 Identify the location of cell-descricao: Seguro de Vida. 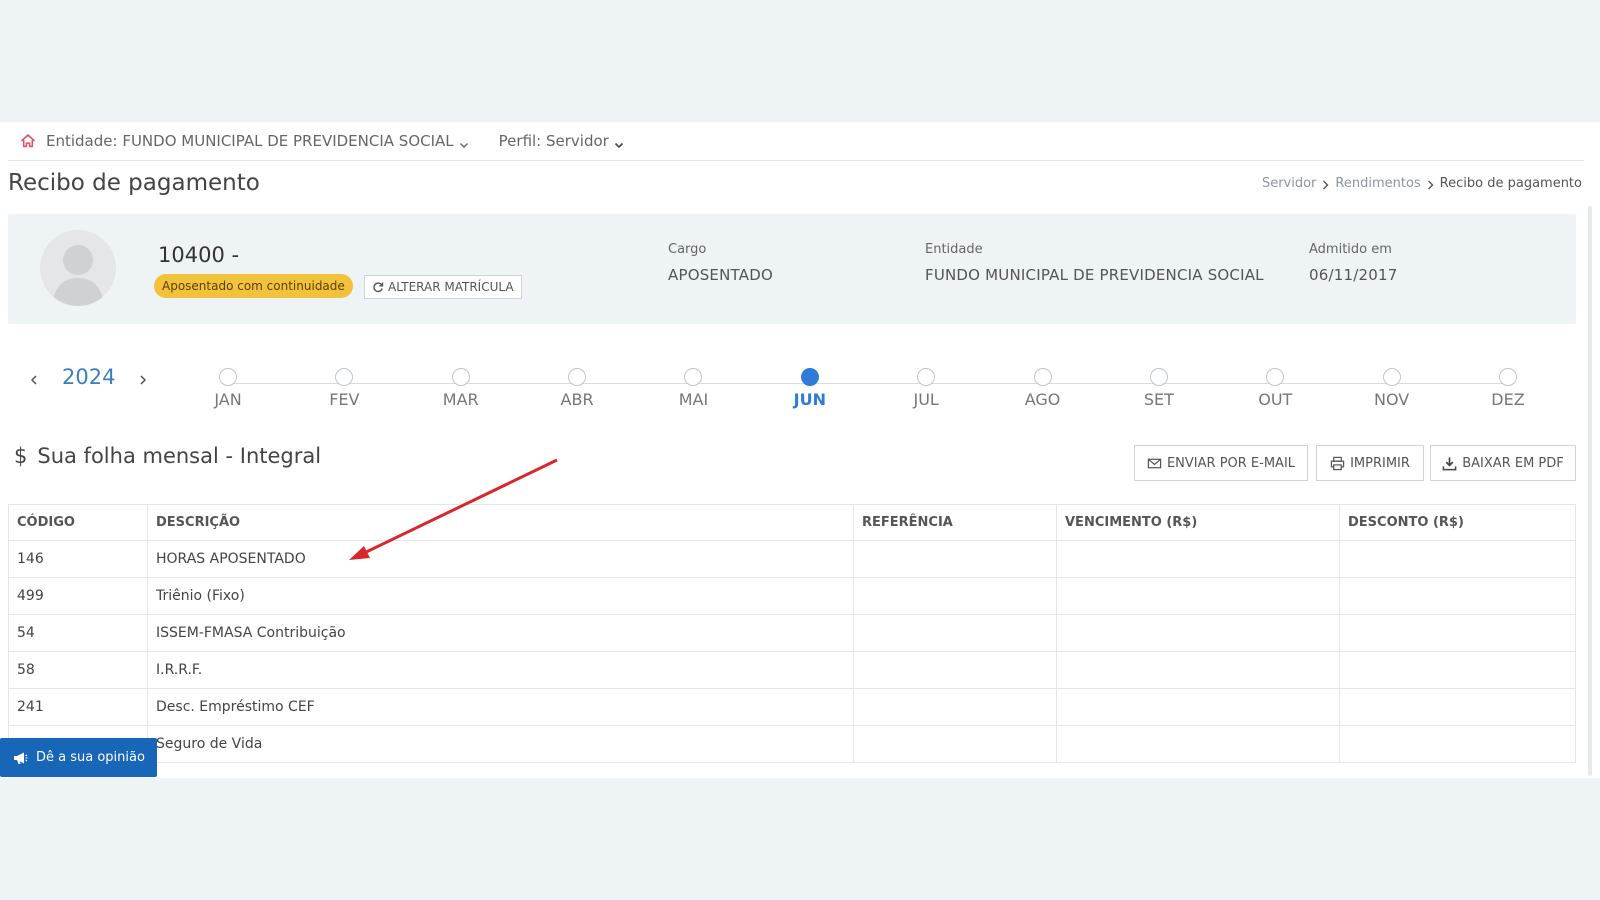
(500, 744).